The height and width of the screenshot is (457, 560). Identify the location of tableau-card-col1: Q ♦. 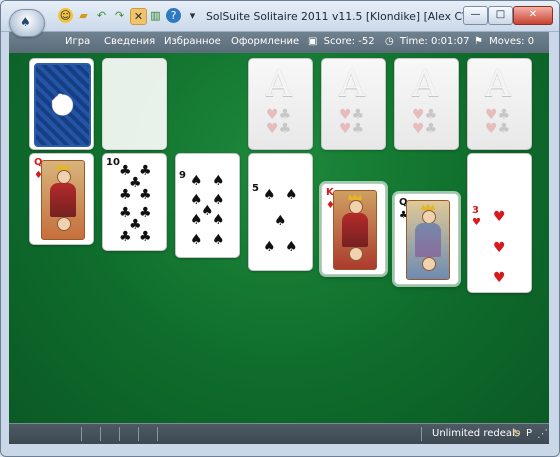
(61, 199).